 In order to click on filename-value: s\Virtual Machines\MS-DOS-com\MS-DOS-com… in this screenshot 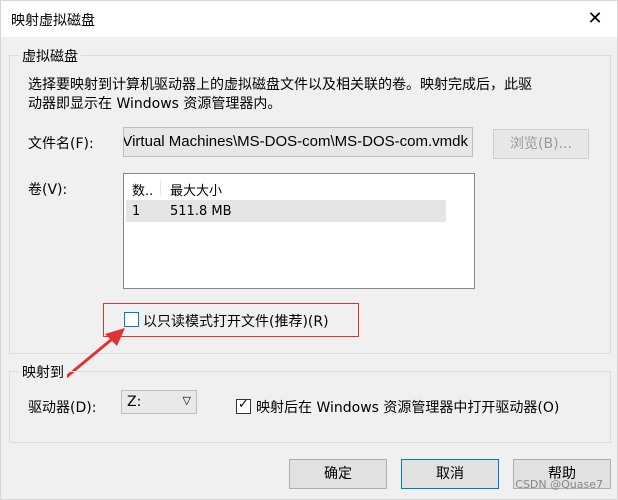, I will do `click(295, 141)`.